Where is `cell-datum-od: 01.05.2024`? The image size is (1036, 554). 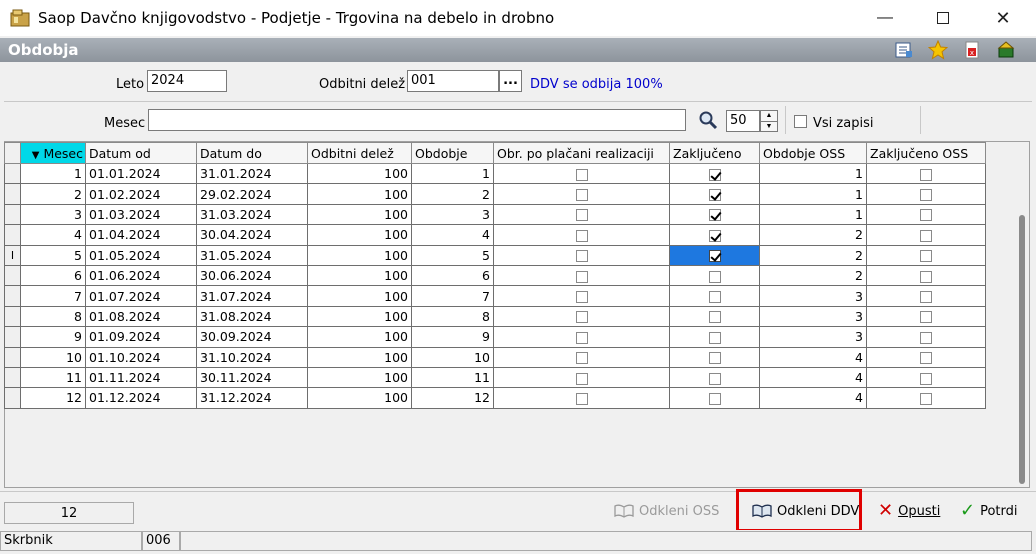 cell-datum-od: 01.05.2024 is located at coordinates (141, 255).